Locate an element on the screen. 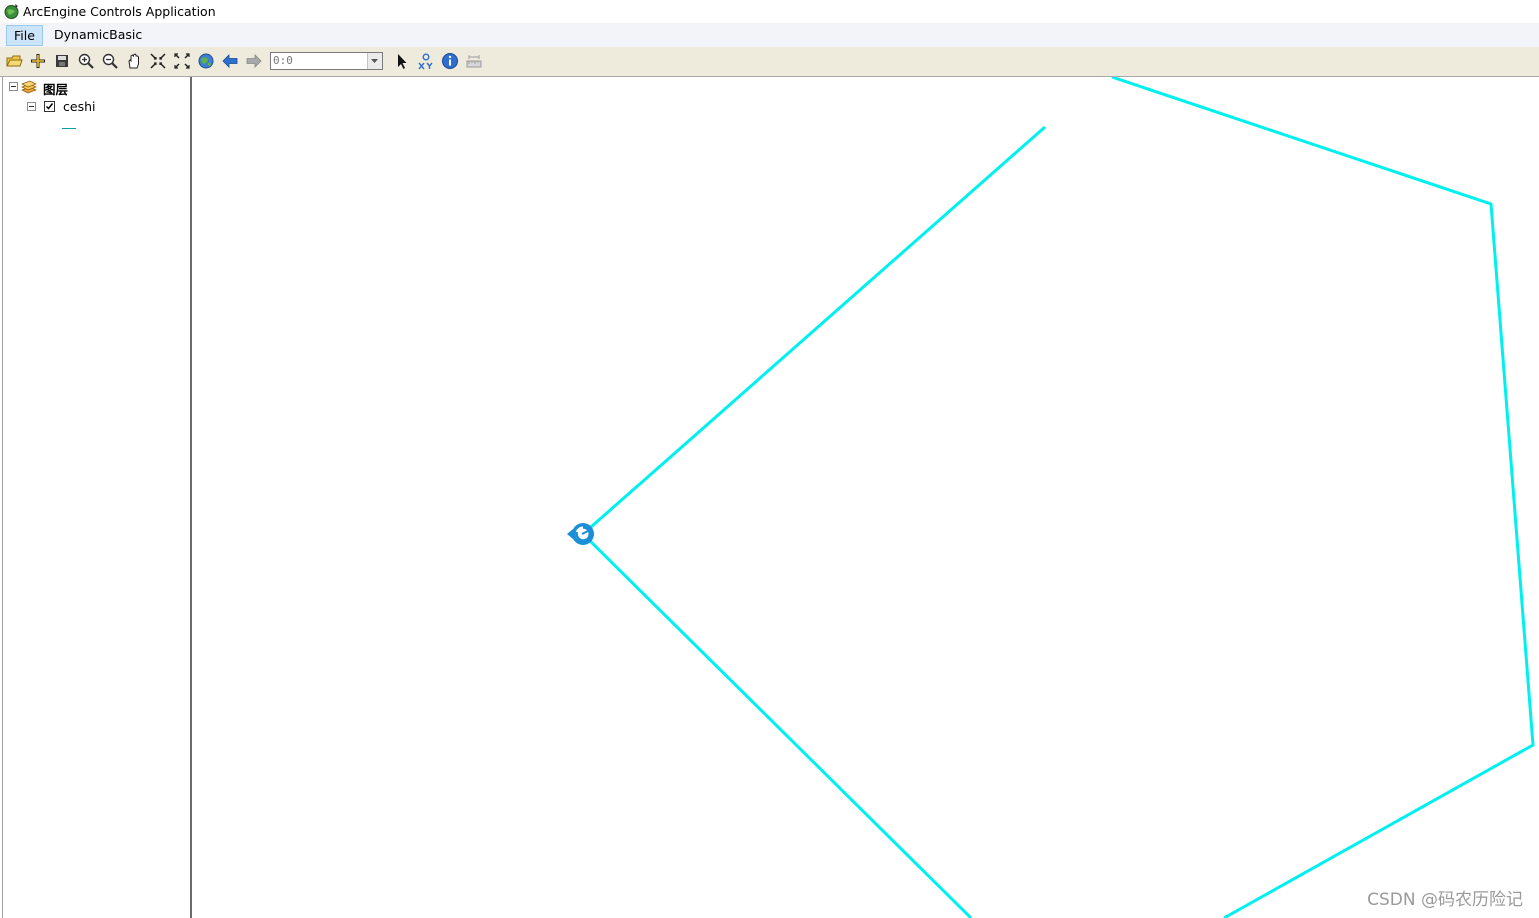 The width and height of the screenshot is (1539, 918). layer-label-ceshi: ceshi is located at coordinates (79, 106).